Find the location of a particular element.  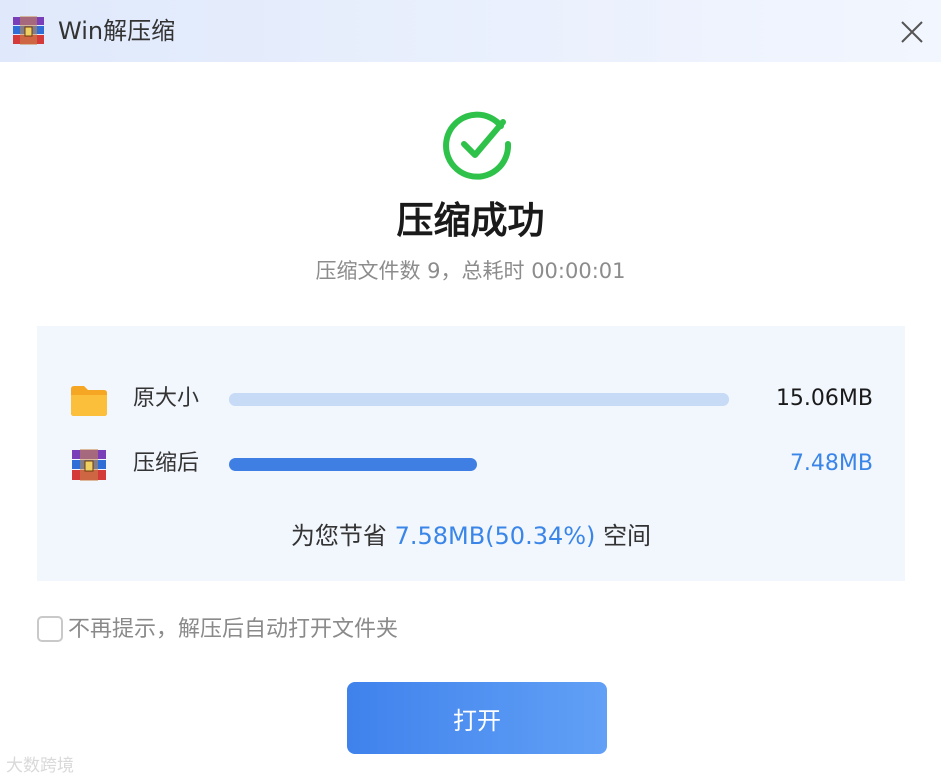

compressed-size-value: 7.48MB is located at coordinates (831, 463).